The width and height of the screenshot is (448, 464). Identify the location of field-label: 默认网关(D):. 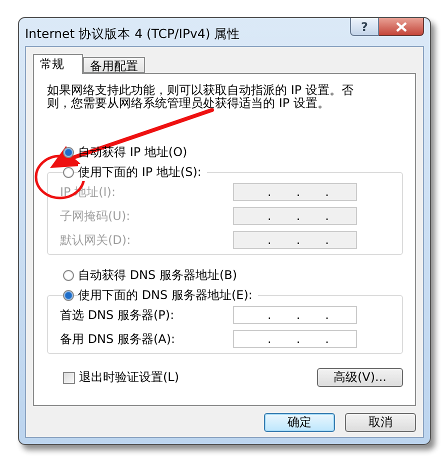
(95, 240).